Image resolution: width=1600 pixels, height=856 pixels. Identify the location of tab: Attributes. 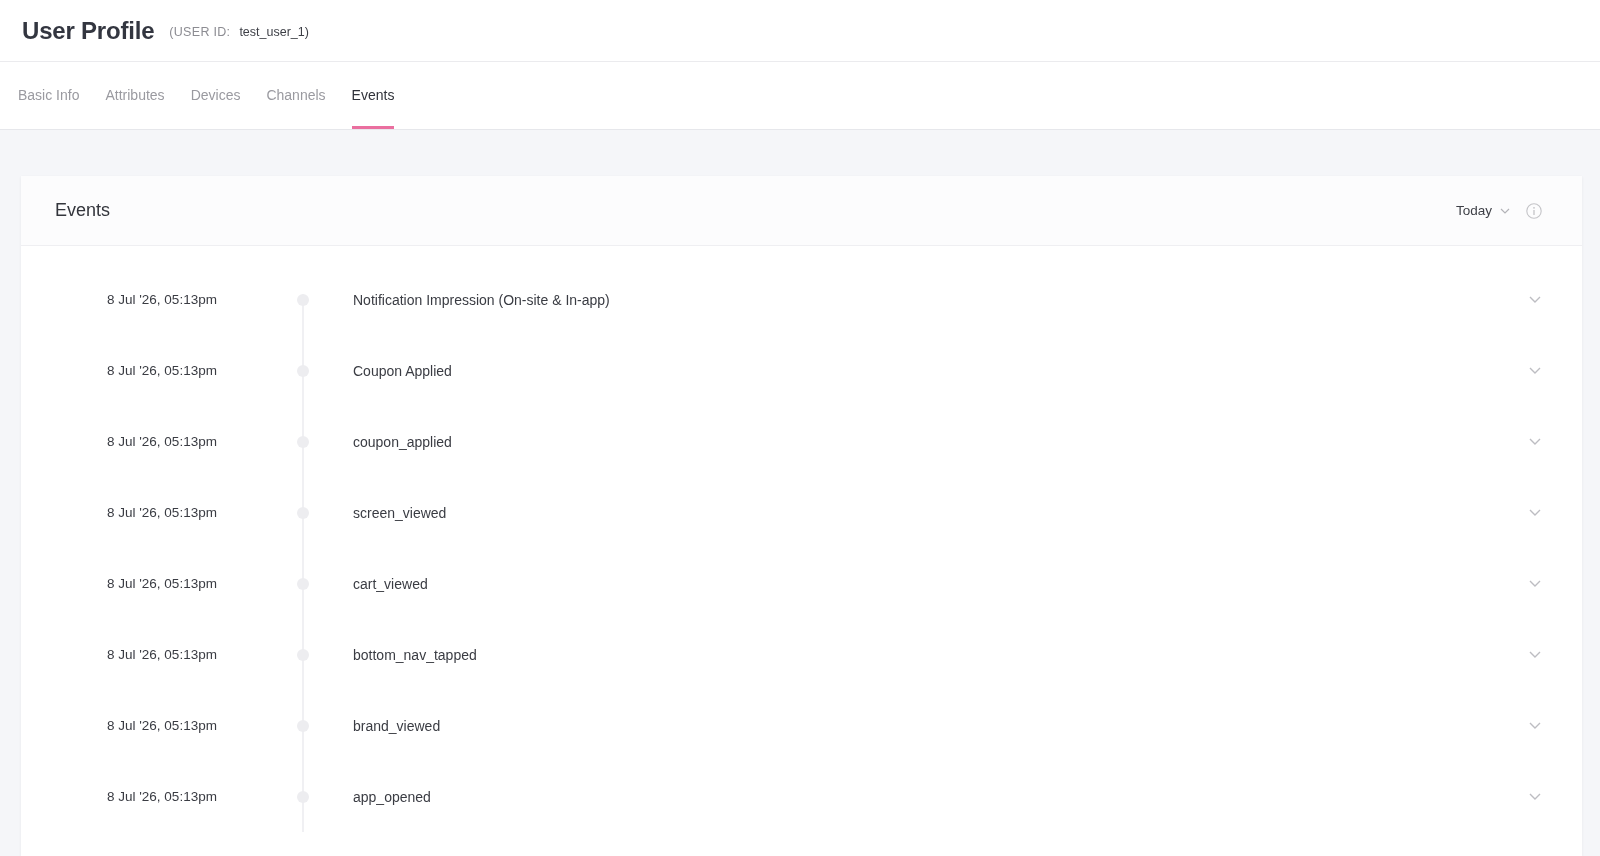
(135, 95).